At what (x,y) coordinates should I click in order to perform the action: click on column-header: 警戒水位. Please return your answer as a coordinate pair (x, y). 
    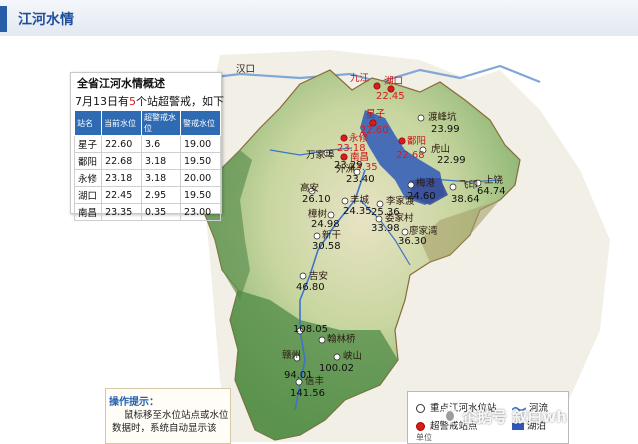
    Looking at the image, I should click on (200, 123).